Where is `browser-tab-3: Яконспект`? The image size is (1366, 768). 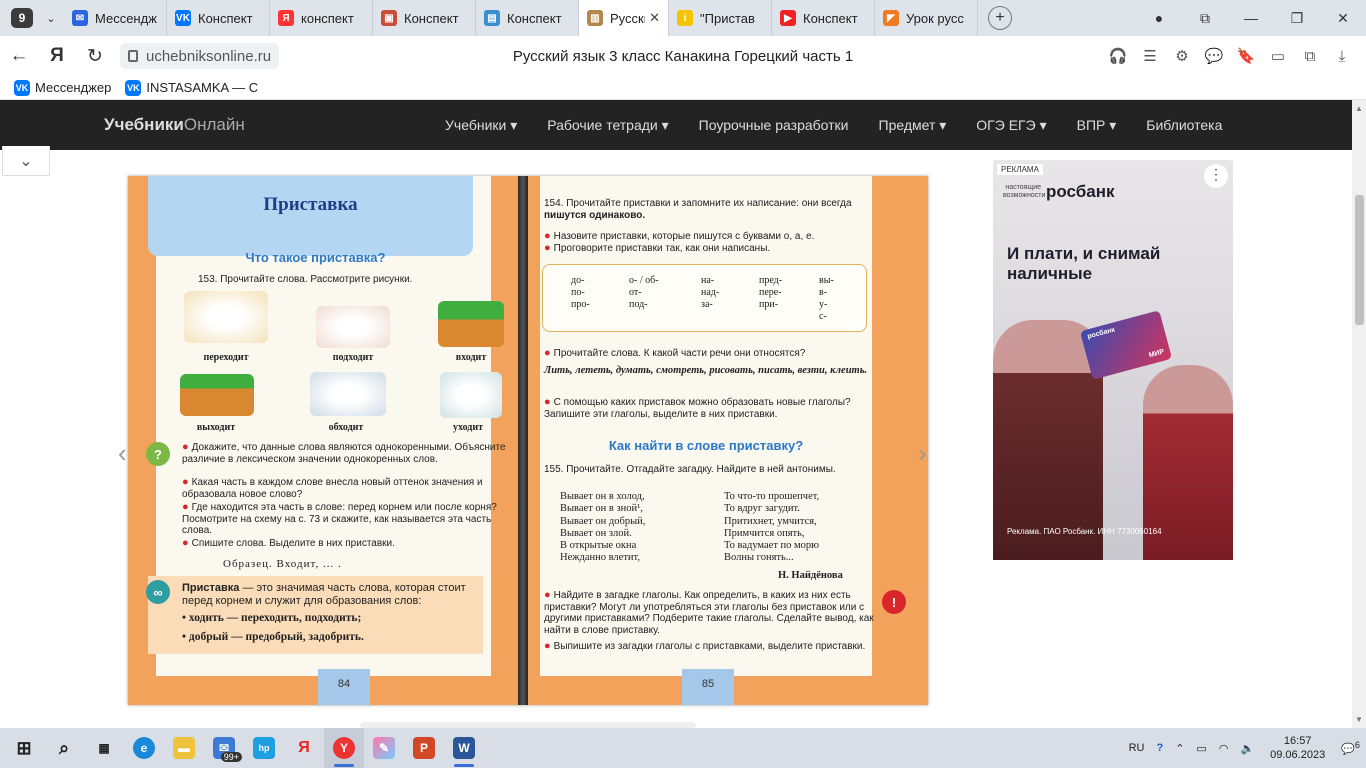 browser-tab-3: Яконспект is located at coordinates (321, 18).